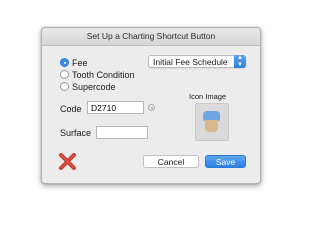 Image resolution: width=320 pixels, height=240 pixels. What do you see at coordinates (64, 74) in the screenshot?
I see `radio-tooth-condition-indicator` at bounding box center [64, 74].